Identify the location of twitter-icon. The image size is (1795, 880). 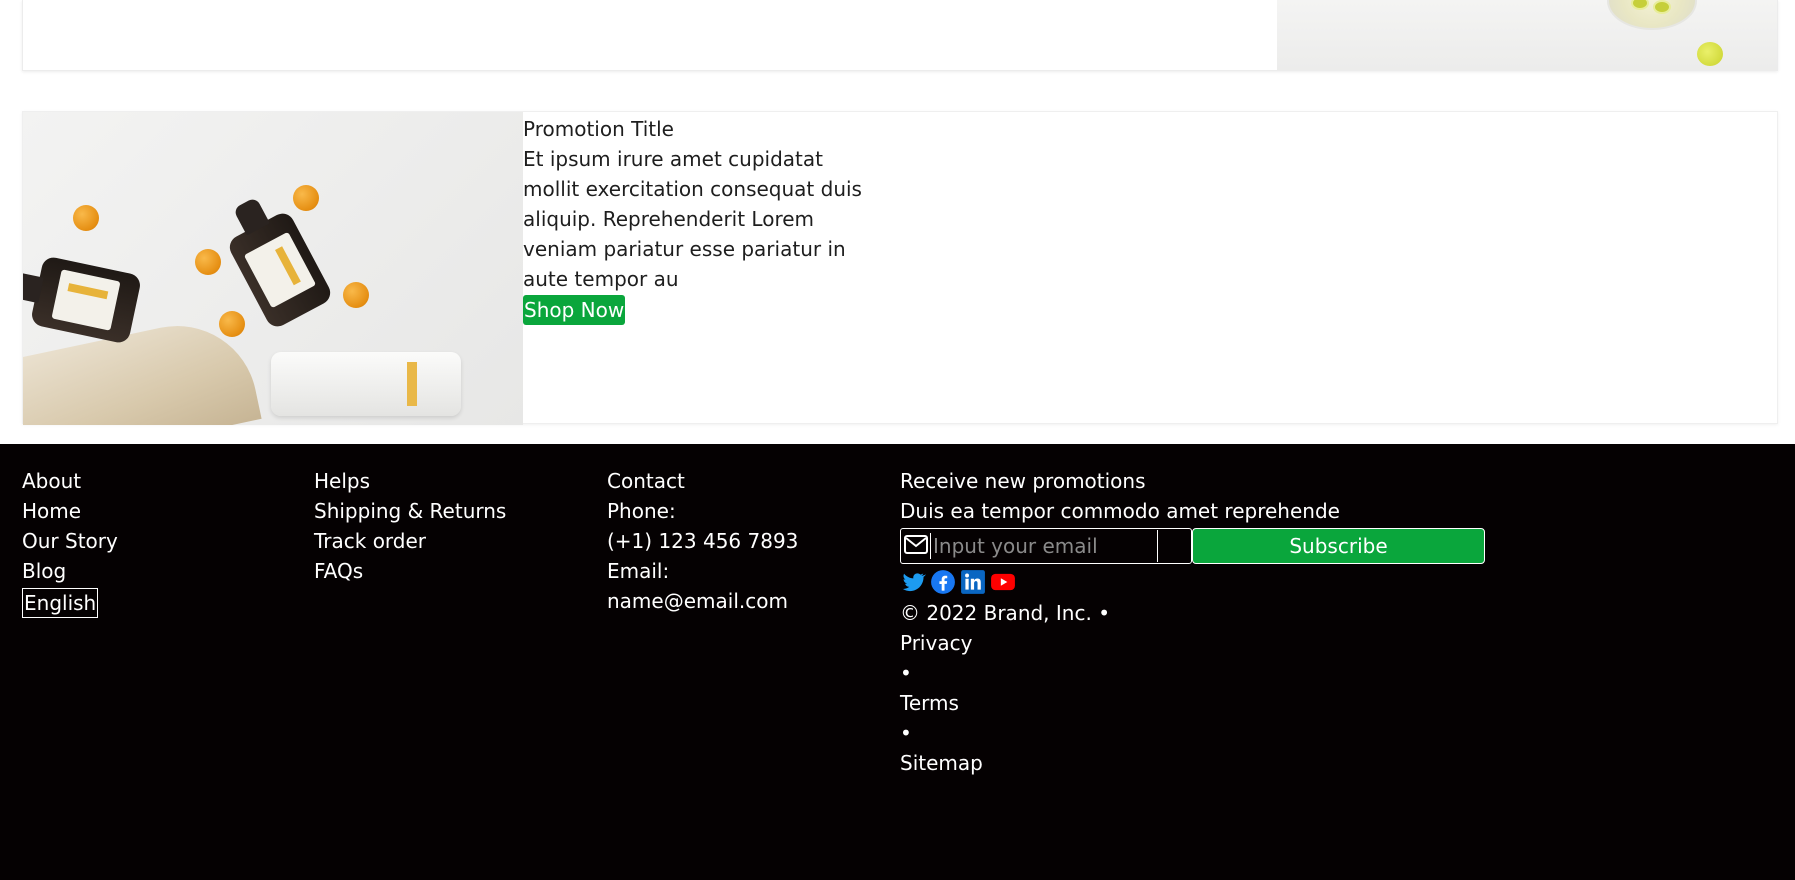
(913, 582).